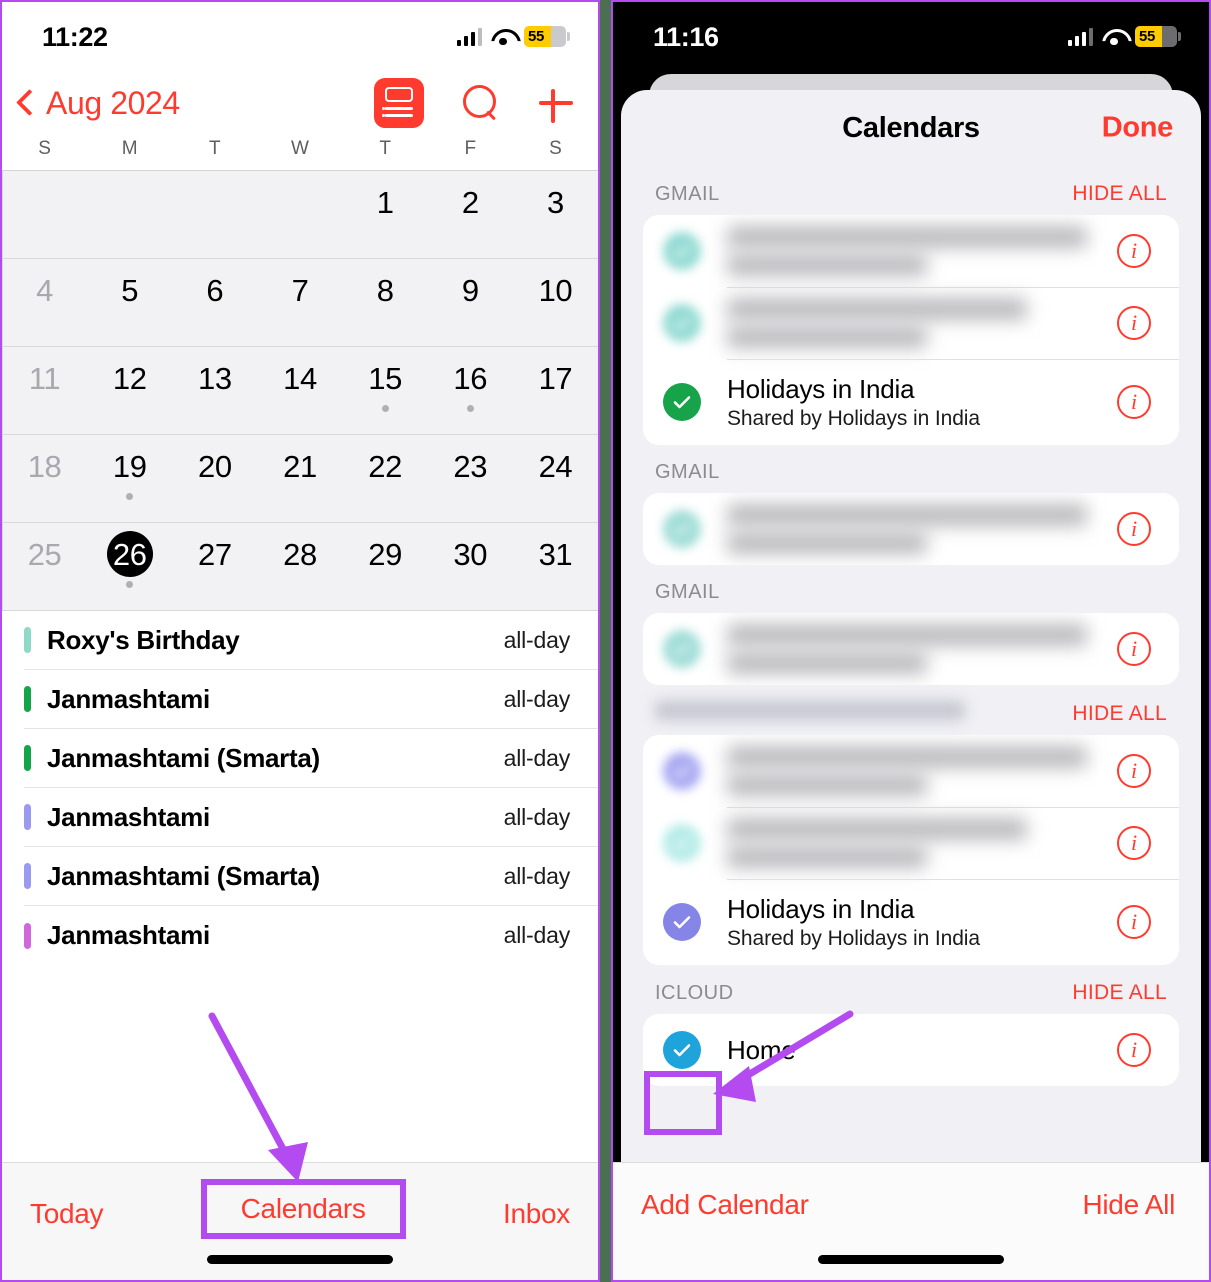 Image resolution: width=1211 pixels, height=1282 pixels. Describe the element at coordinates (129, 302) in the screenshot. I see `calendar-day-cell: 5` at that location.